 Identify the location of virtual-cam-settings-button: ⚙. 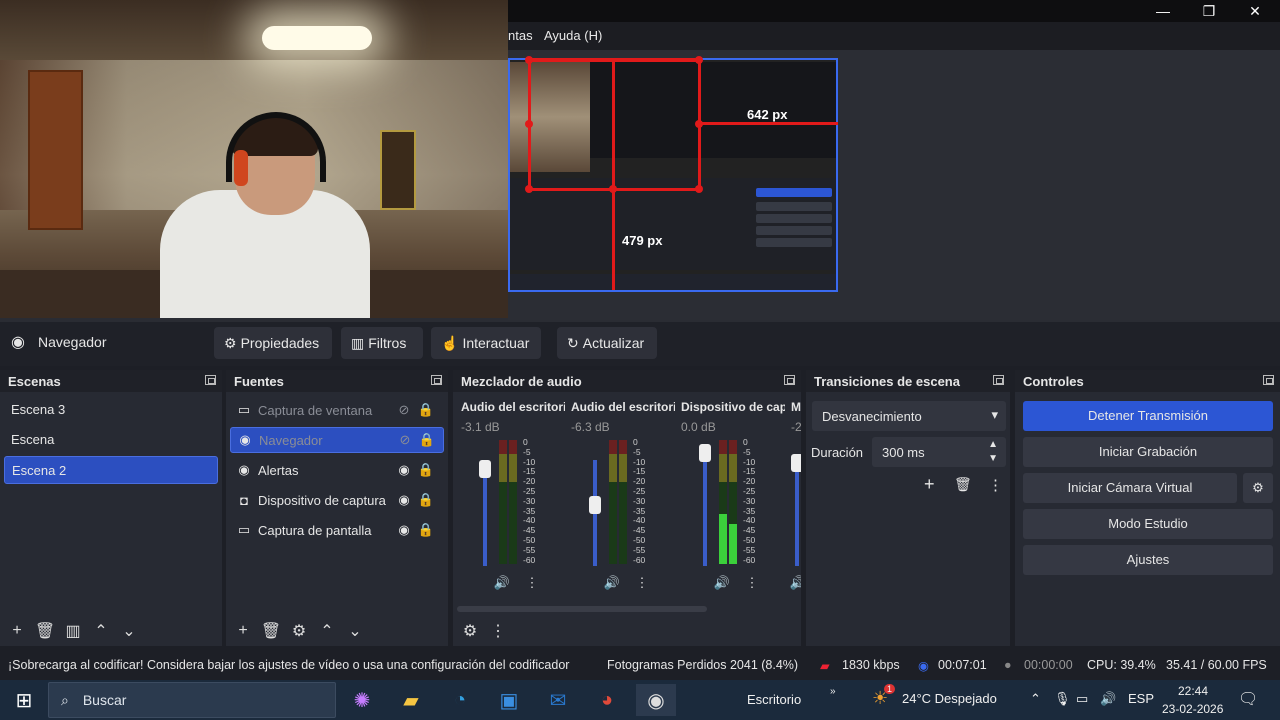
(1258, 488).